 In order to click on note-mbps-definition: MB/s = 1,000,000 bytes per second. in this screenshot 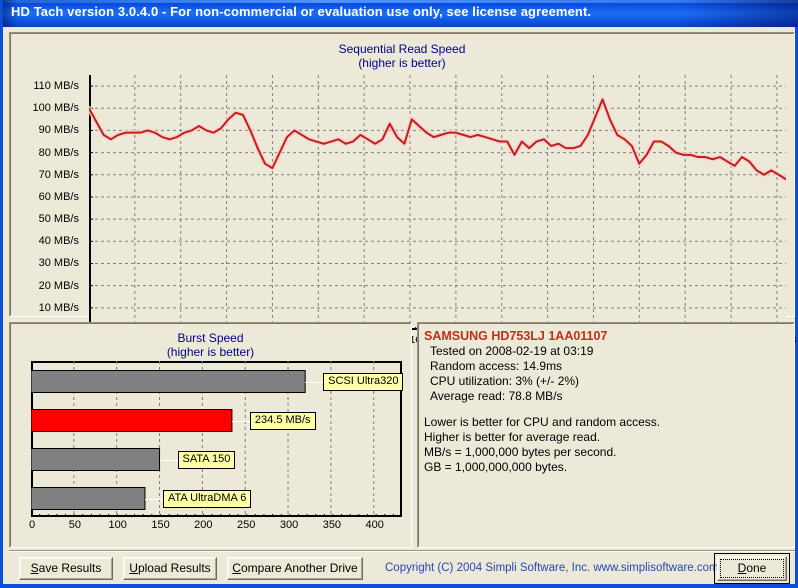, I will do `click(520, 452)`.